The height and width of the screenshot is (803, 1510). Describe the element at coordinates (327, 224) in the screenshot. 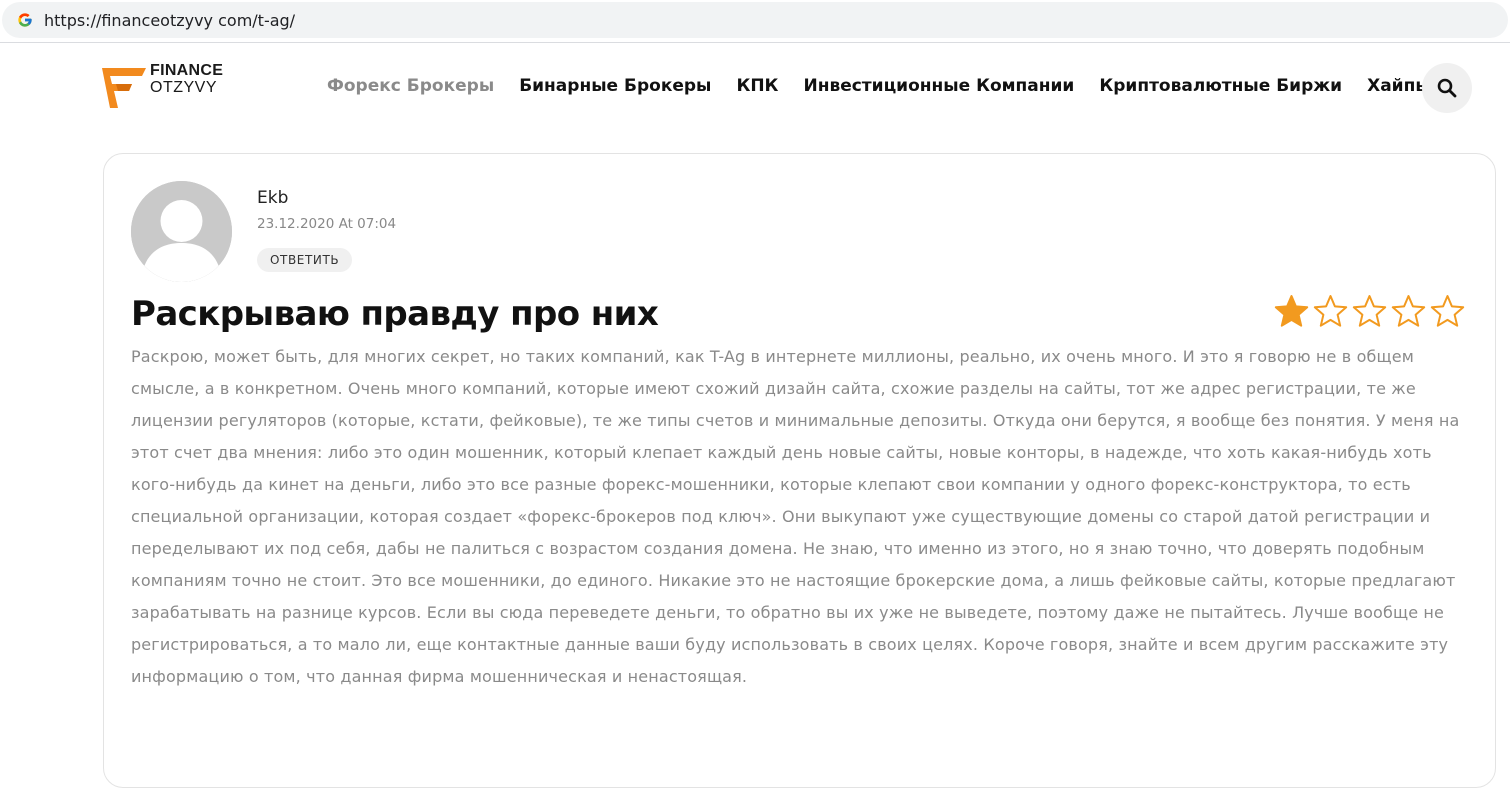

I see `review-date: 23.12.2020 At 07:04` at that location.